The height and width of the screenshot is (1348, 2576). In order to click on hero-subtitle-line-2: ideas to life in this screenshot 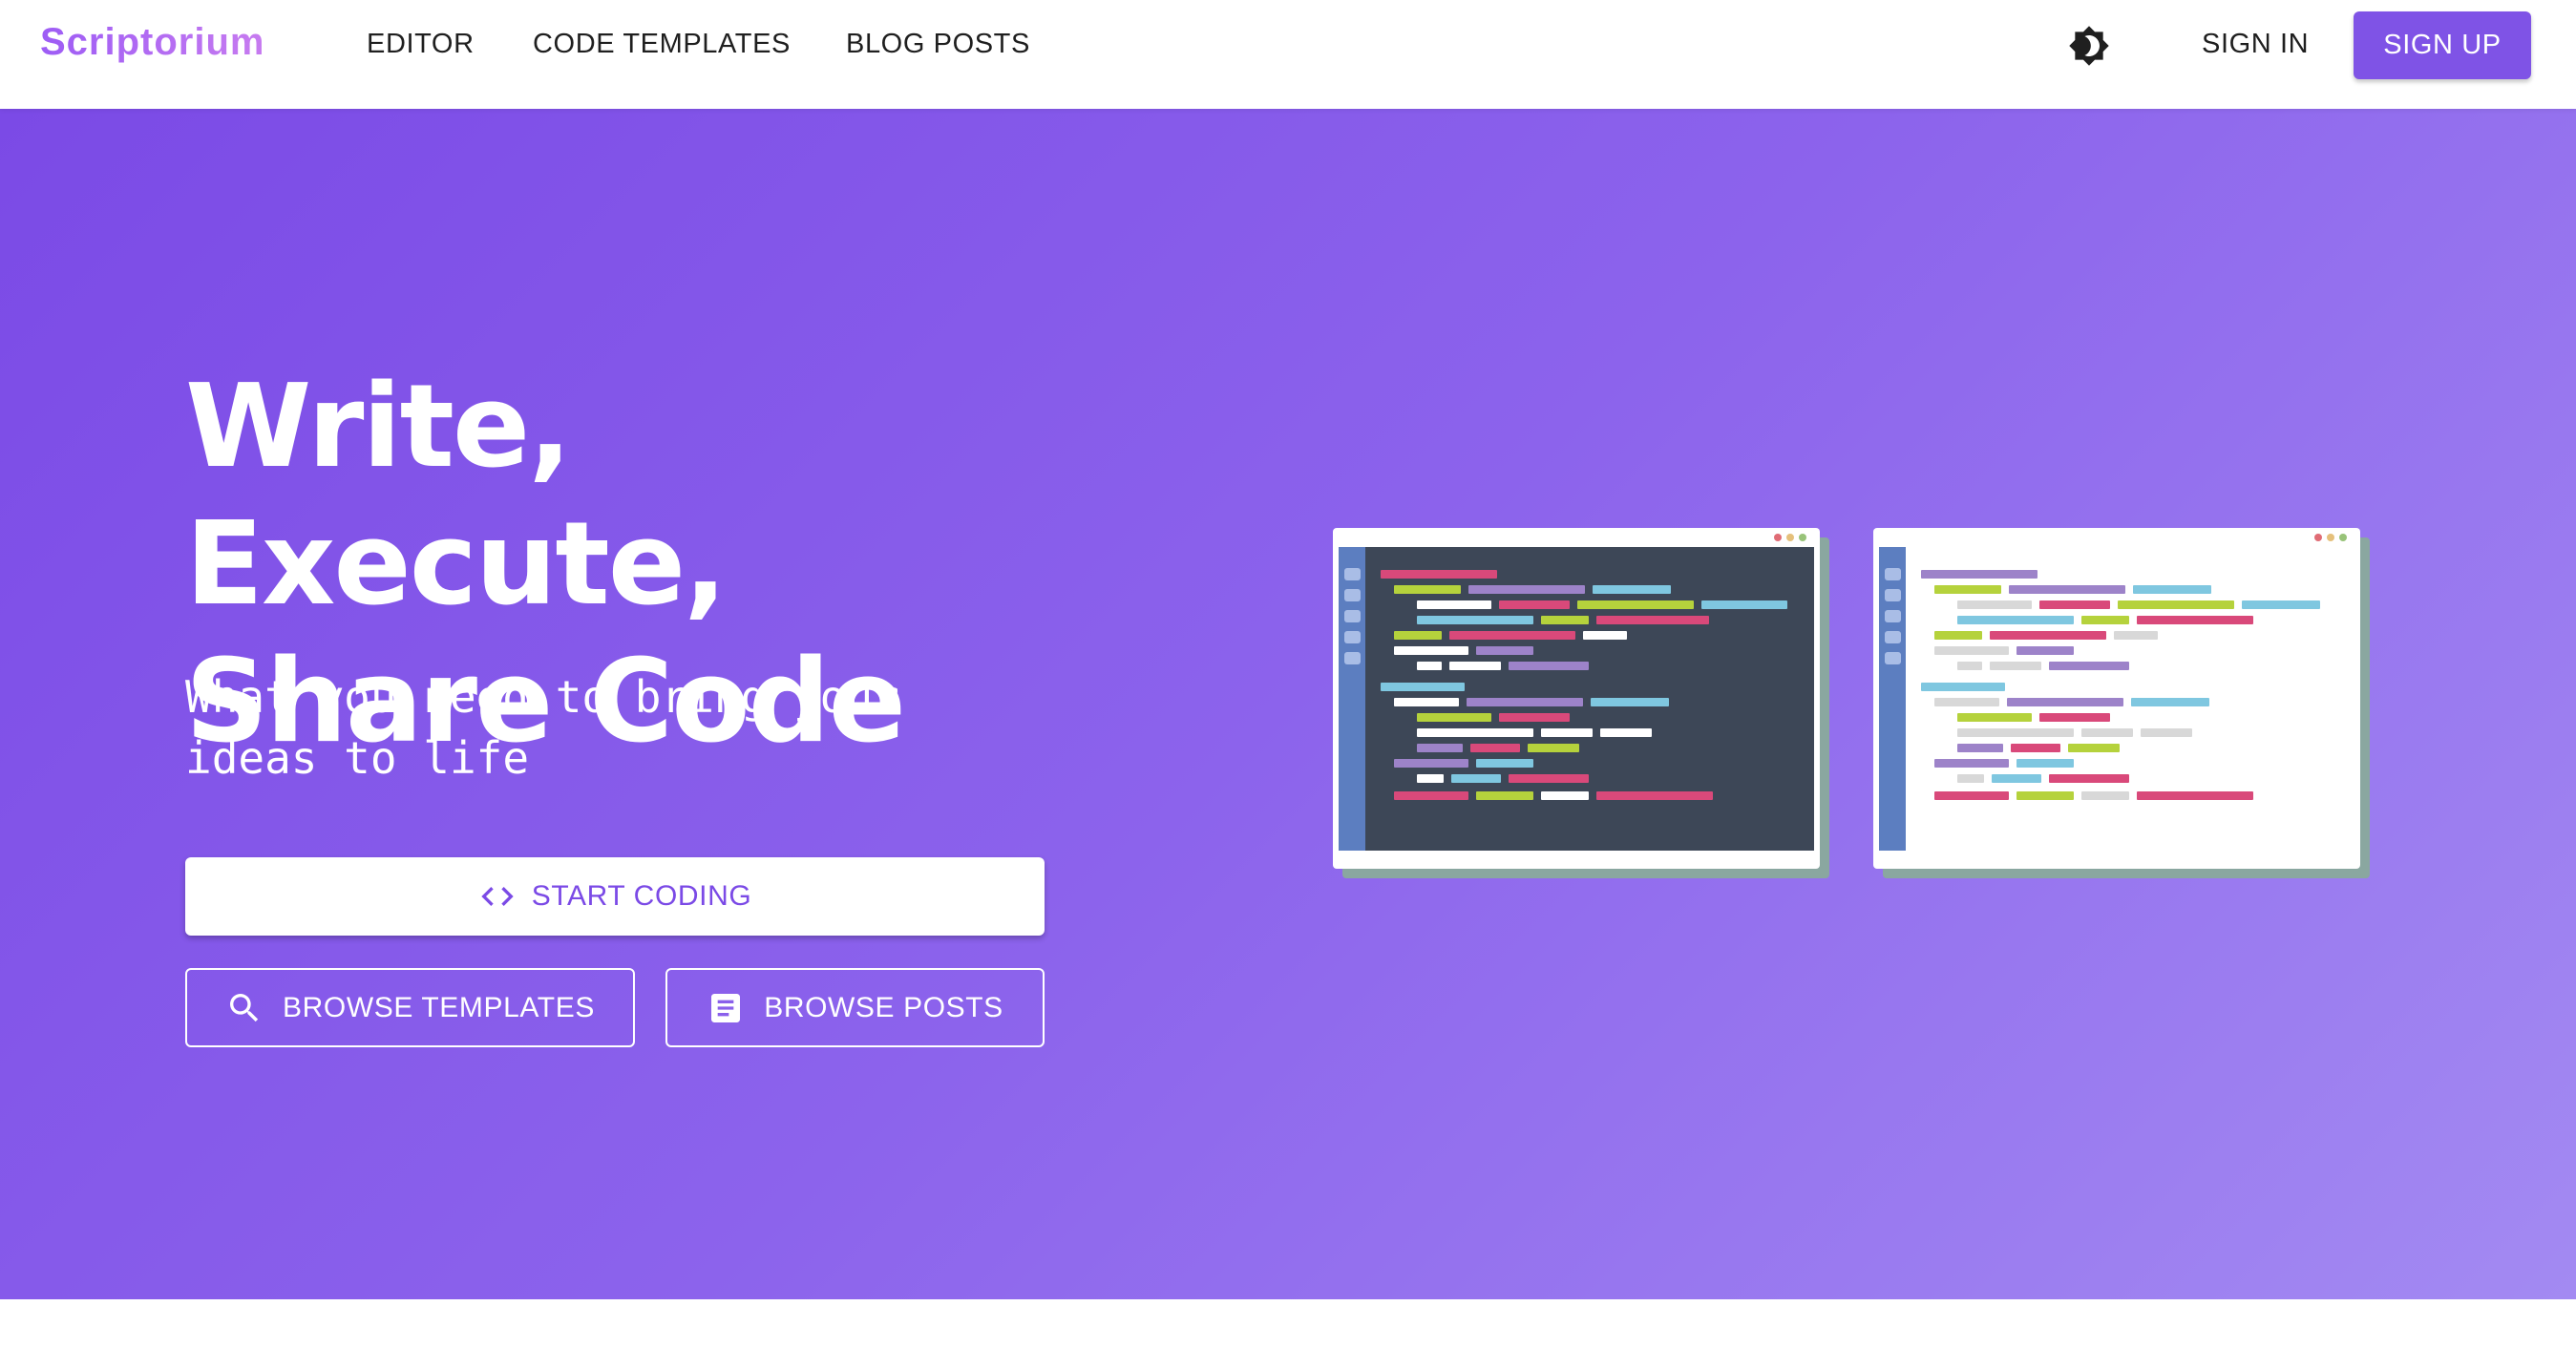, I will do `click(357, 758)`.